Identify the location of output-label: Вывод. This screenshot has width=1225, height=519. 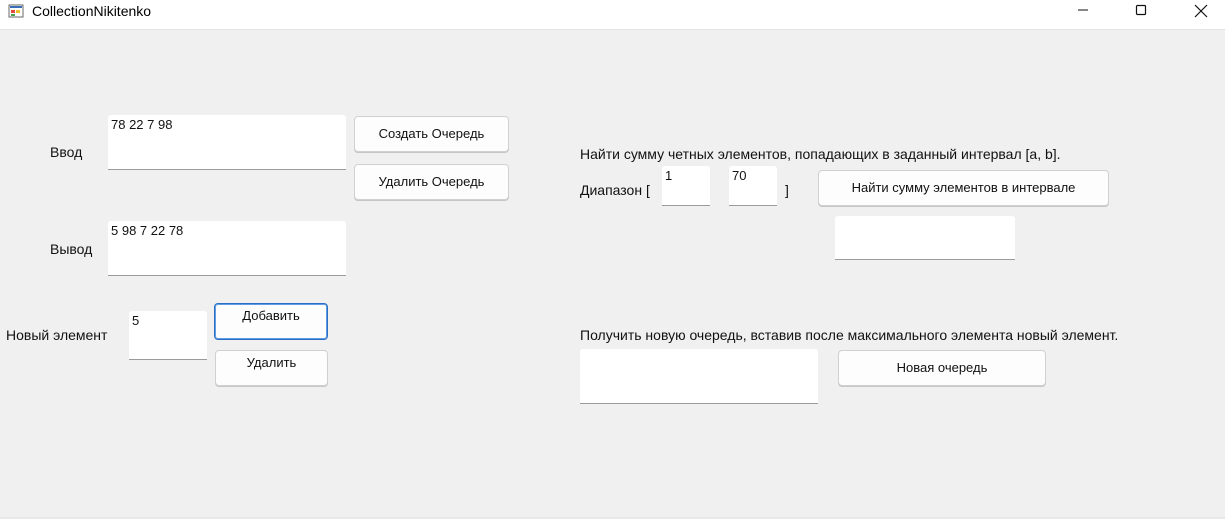
(71, 249).